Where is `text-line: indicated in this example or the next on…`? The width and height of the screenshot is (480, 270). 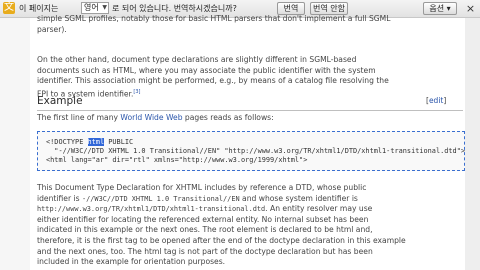
text-line: indicated in this example or the next on… is located at coordinates (205, 230).